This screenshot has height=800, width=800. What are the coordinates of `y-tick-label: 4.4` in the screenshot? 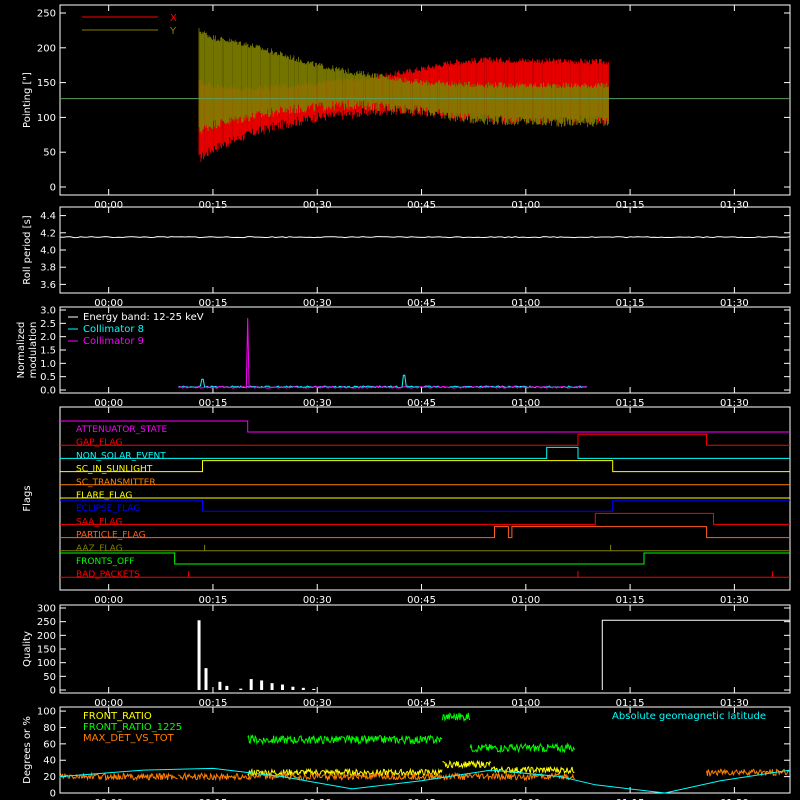 It's located at (48, 216).